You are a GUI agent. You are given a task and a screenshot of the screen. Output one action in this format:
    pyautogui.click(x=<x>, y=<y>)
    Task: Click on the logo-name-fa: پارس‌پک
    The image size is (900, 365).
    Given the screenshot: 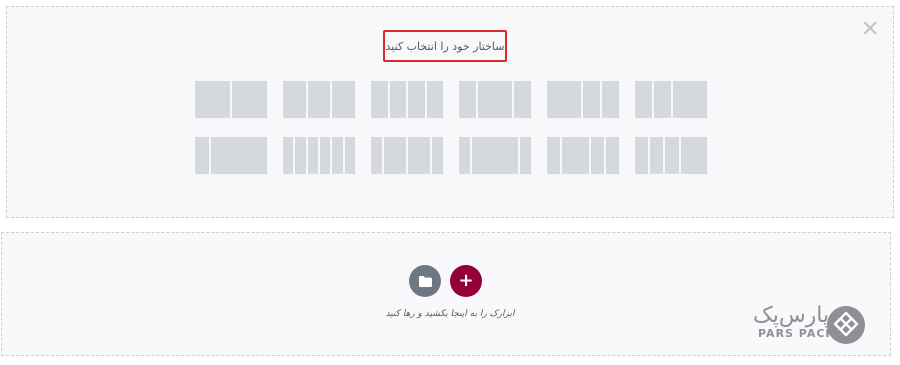 What is the action you would take?
    pyautogui.click(x=791, y=315)
    